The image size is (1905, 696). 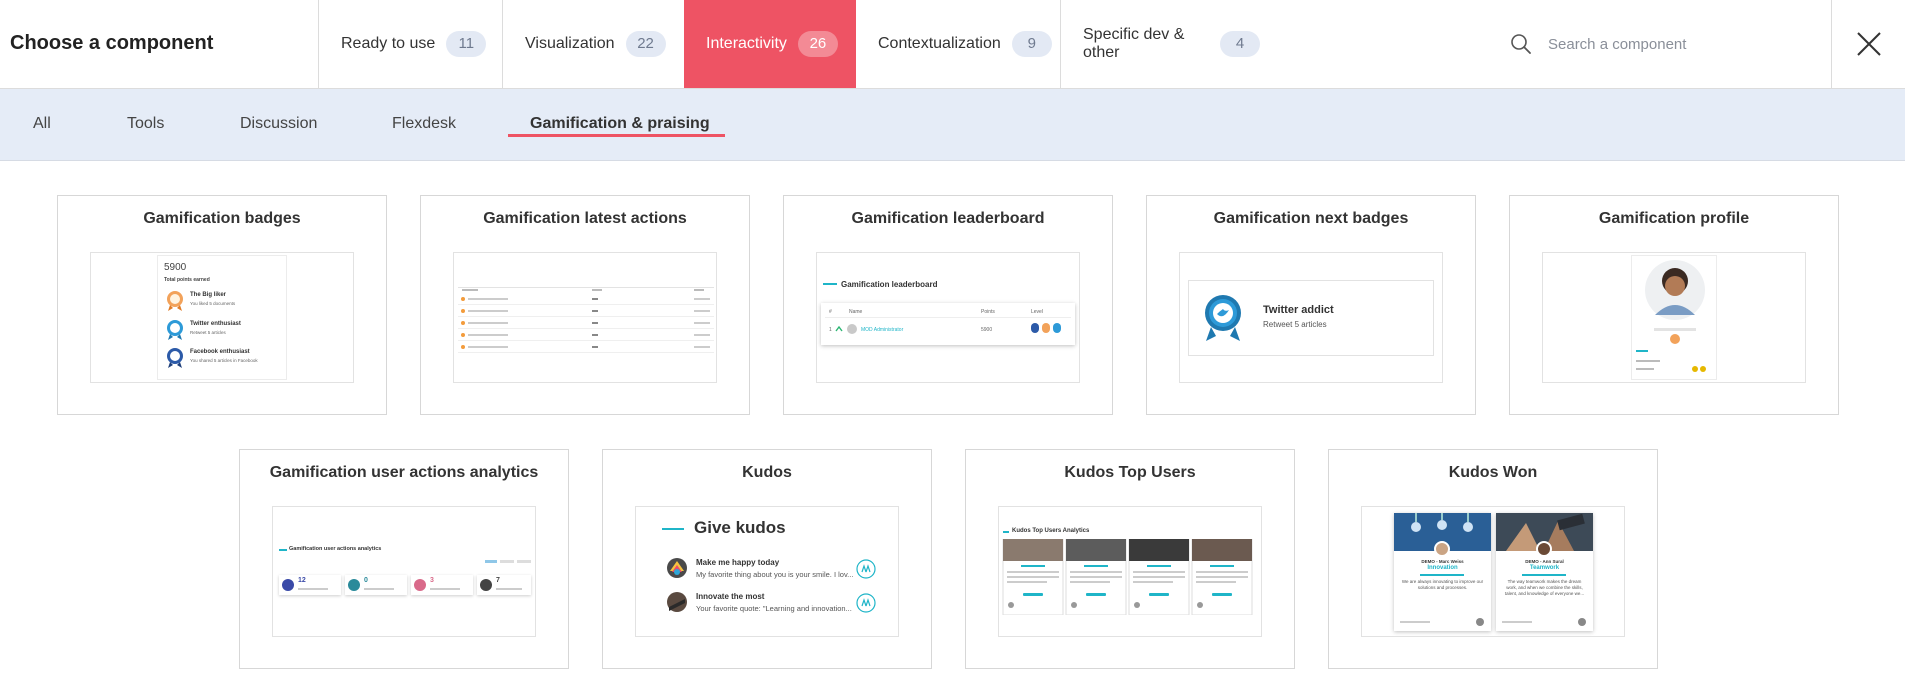 I want to click on latest-actions-table-preview, so click(x=586, y=320).